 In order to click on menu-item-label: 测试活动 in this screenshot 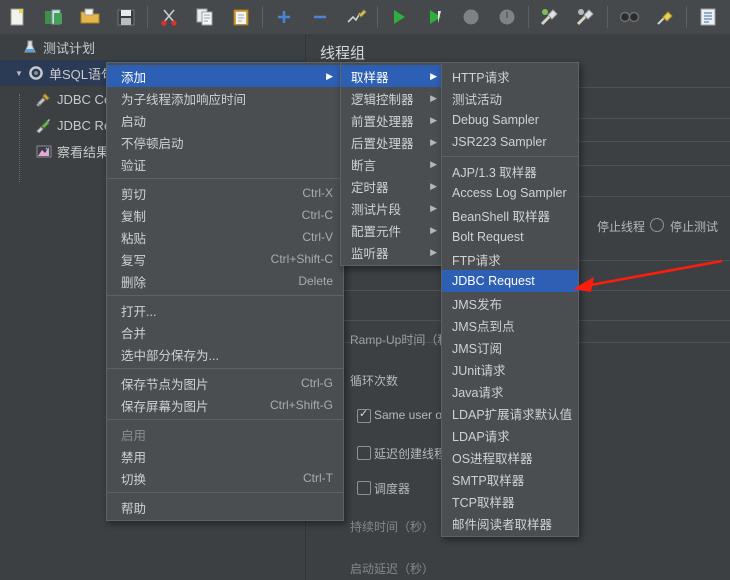, I will do `click(477, 99)`.